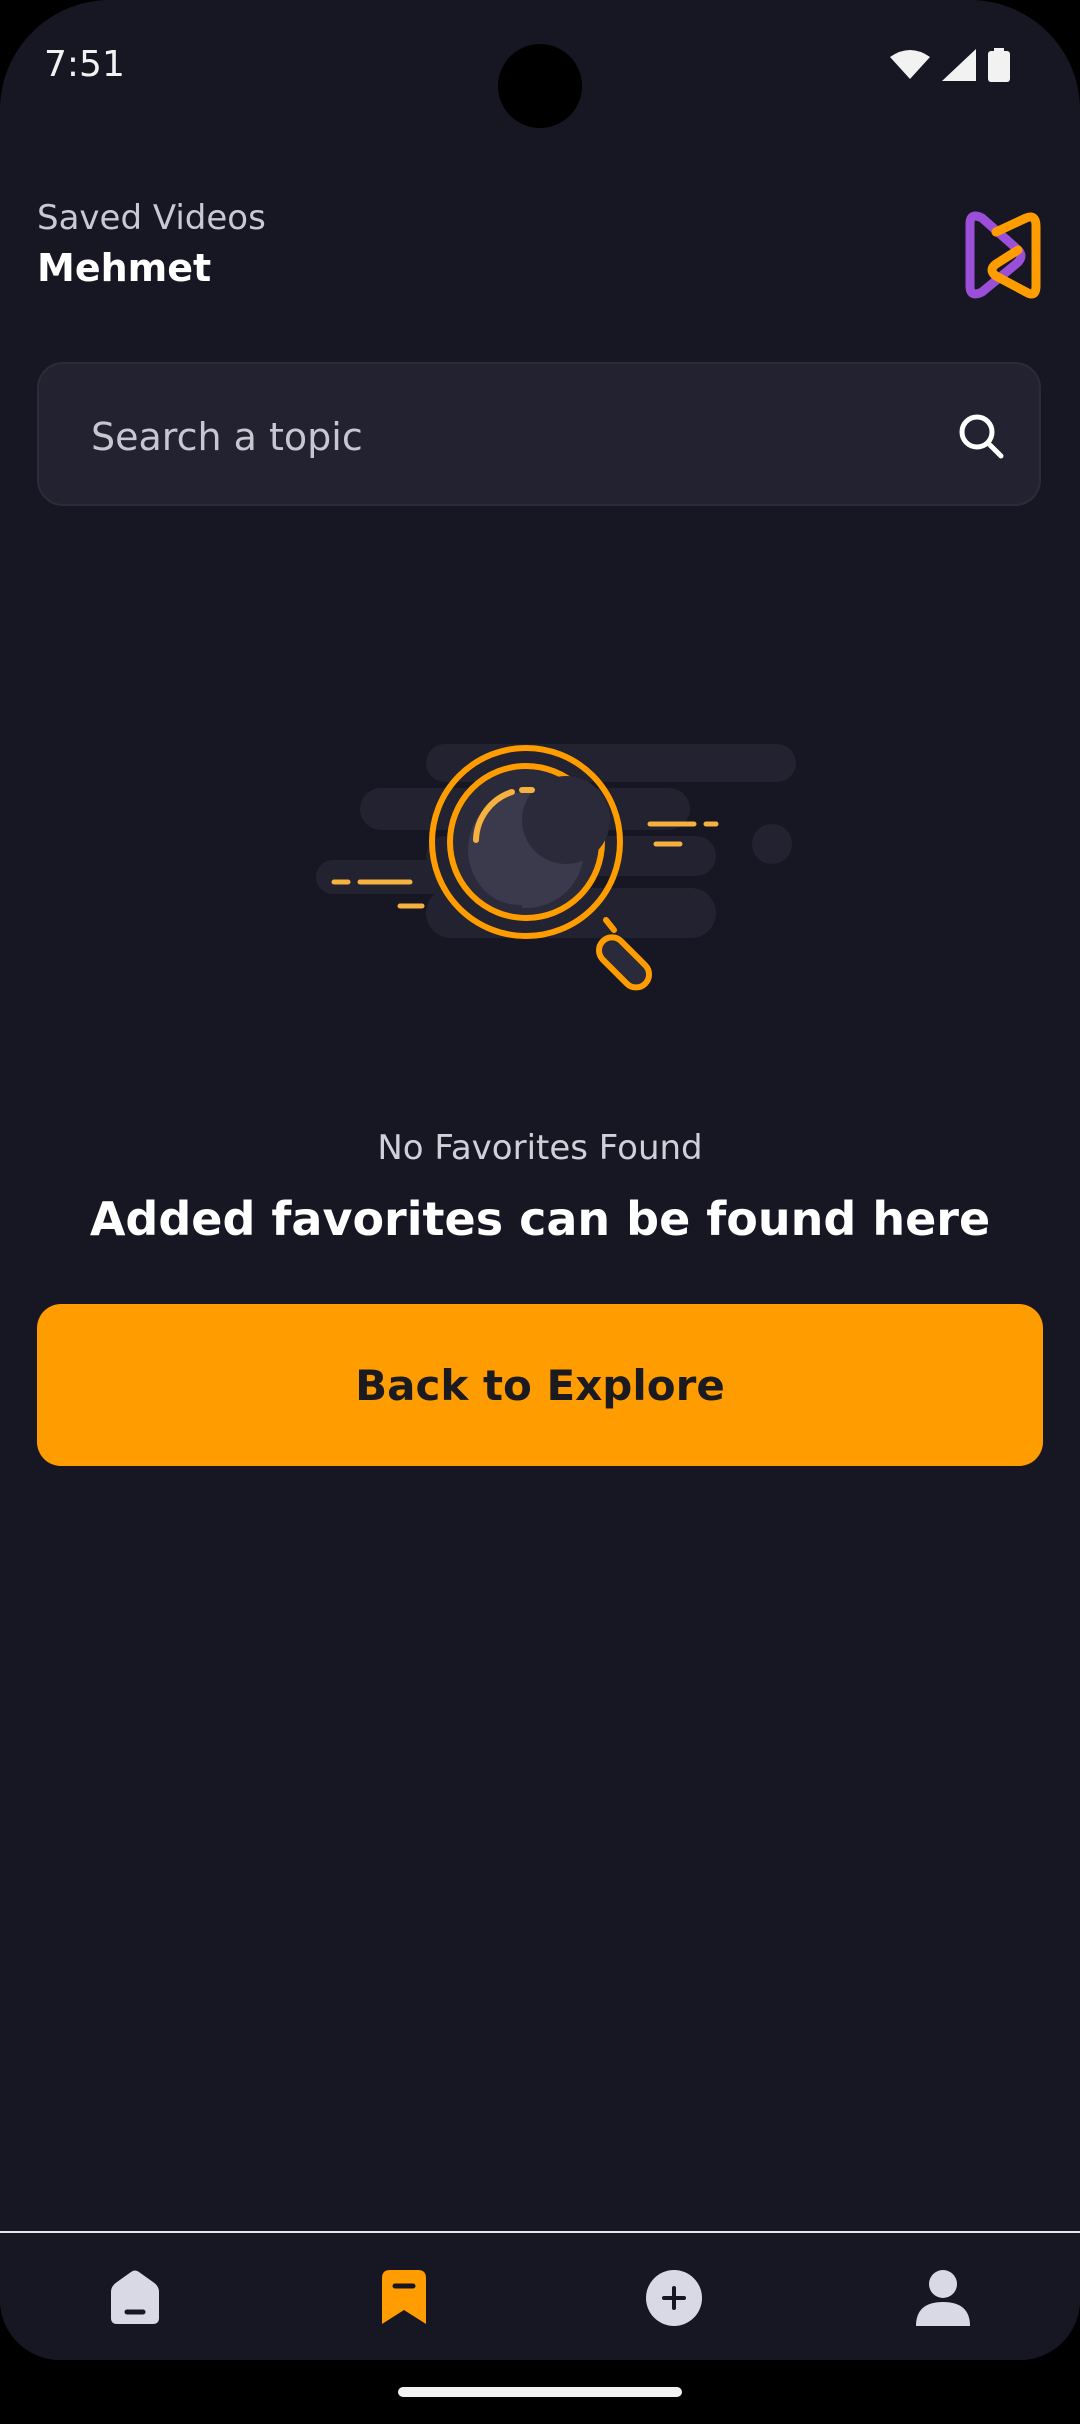  I want to click on add-icon, so click(674, 2298).